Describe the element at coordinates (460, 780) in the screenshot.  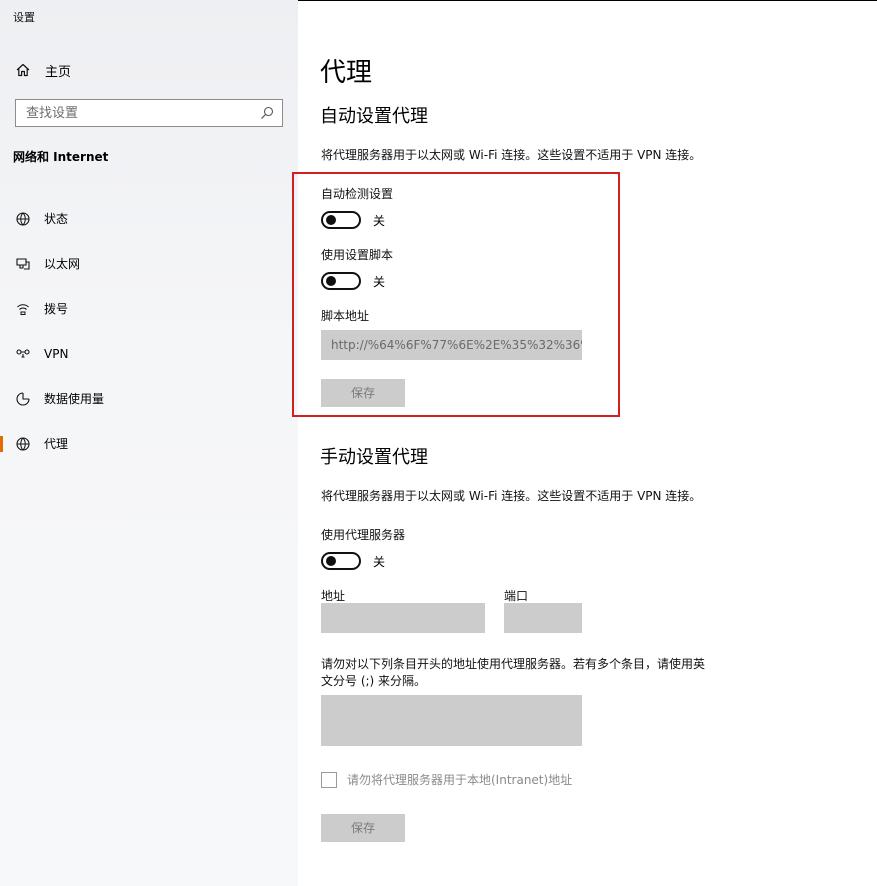
I see `local-bypass-label: 请勿将代理服务器用于本地(Intranet)地址` at that location.